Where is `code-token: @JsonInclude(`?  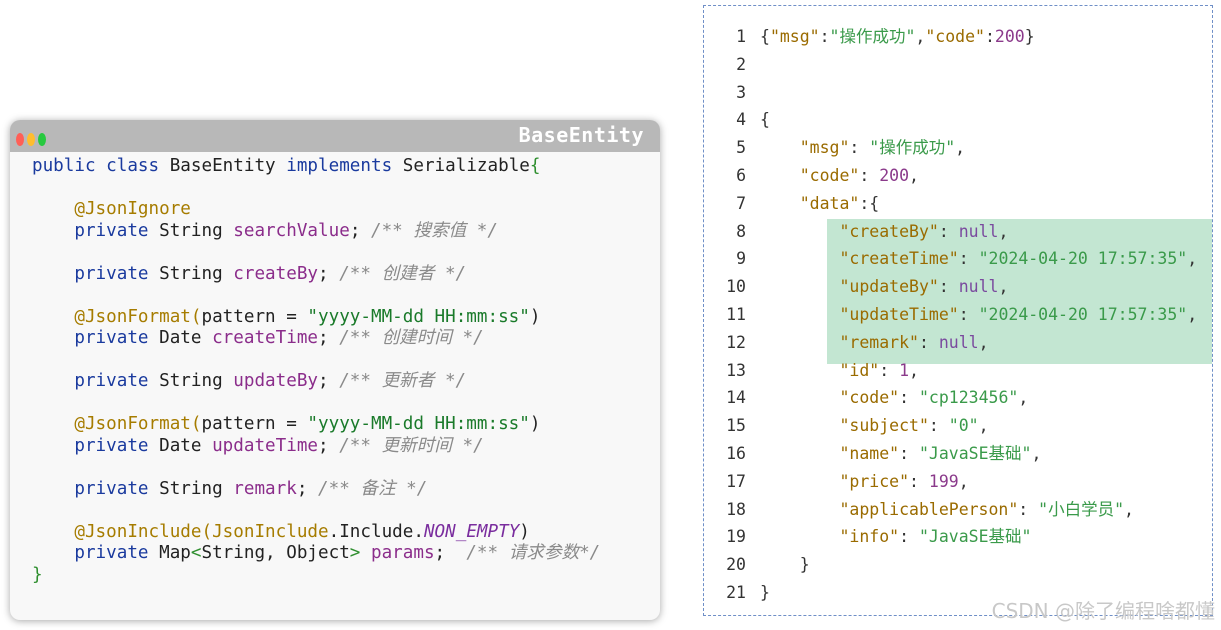
code-token: @JsonInclude( is located at coordinates (143, 531).